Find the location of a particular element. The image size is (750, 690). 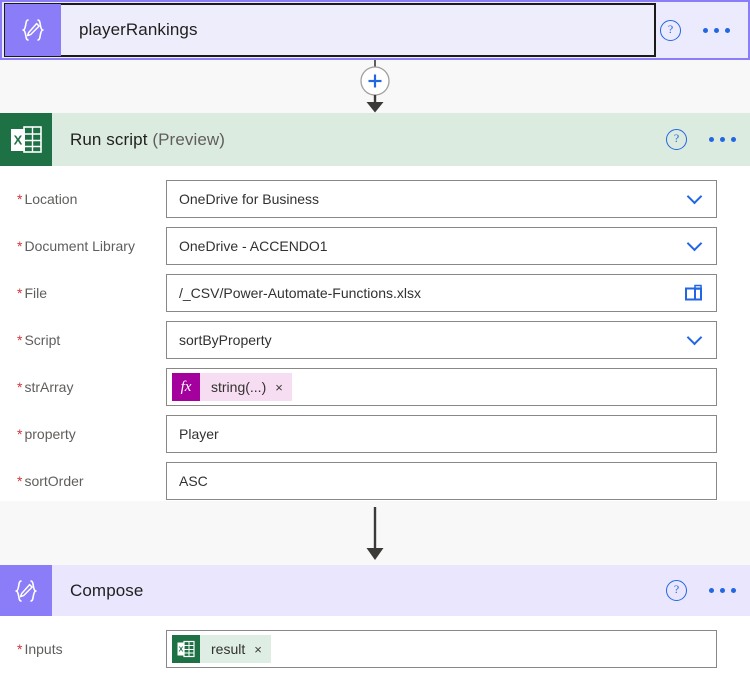

field-row-script: * Script sortByProperty is located at coordinates (375, 340).